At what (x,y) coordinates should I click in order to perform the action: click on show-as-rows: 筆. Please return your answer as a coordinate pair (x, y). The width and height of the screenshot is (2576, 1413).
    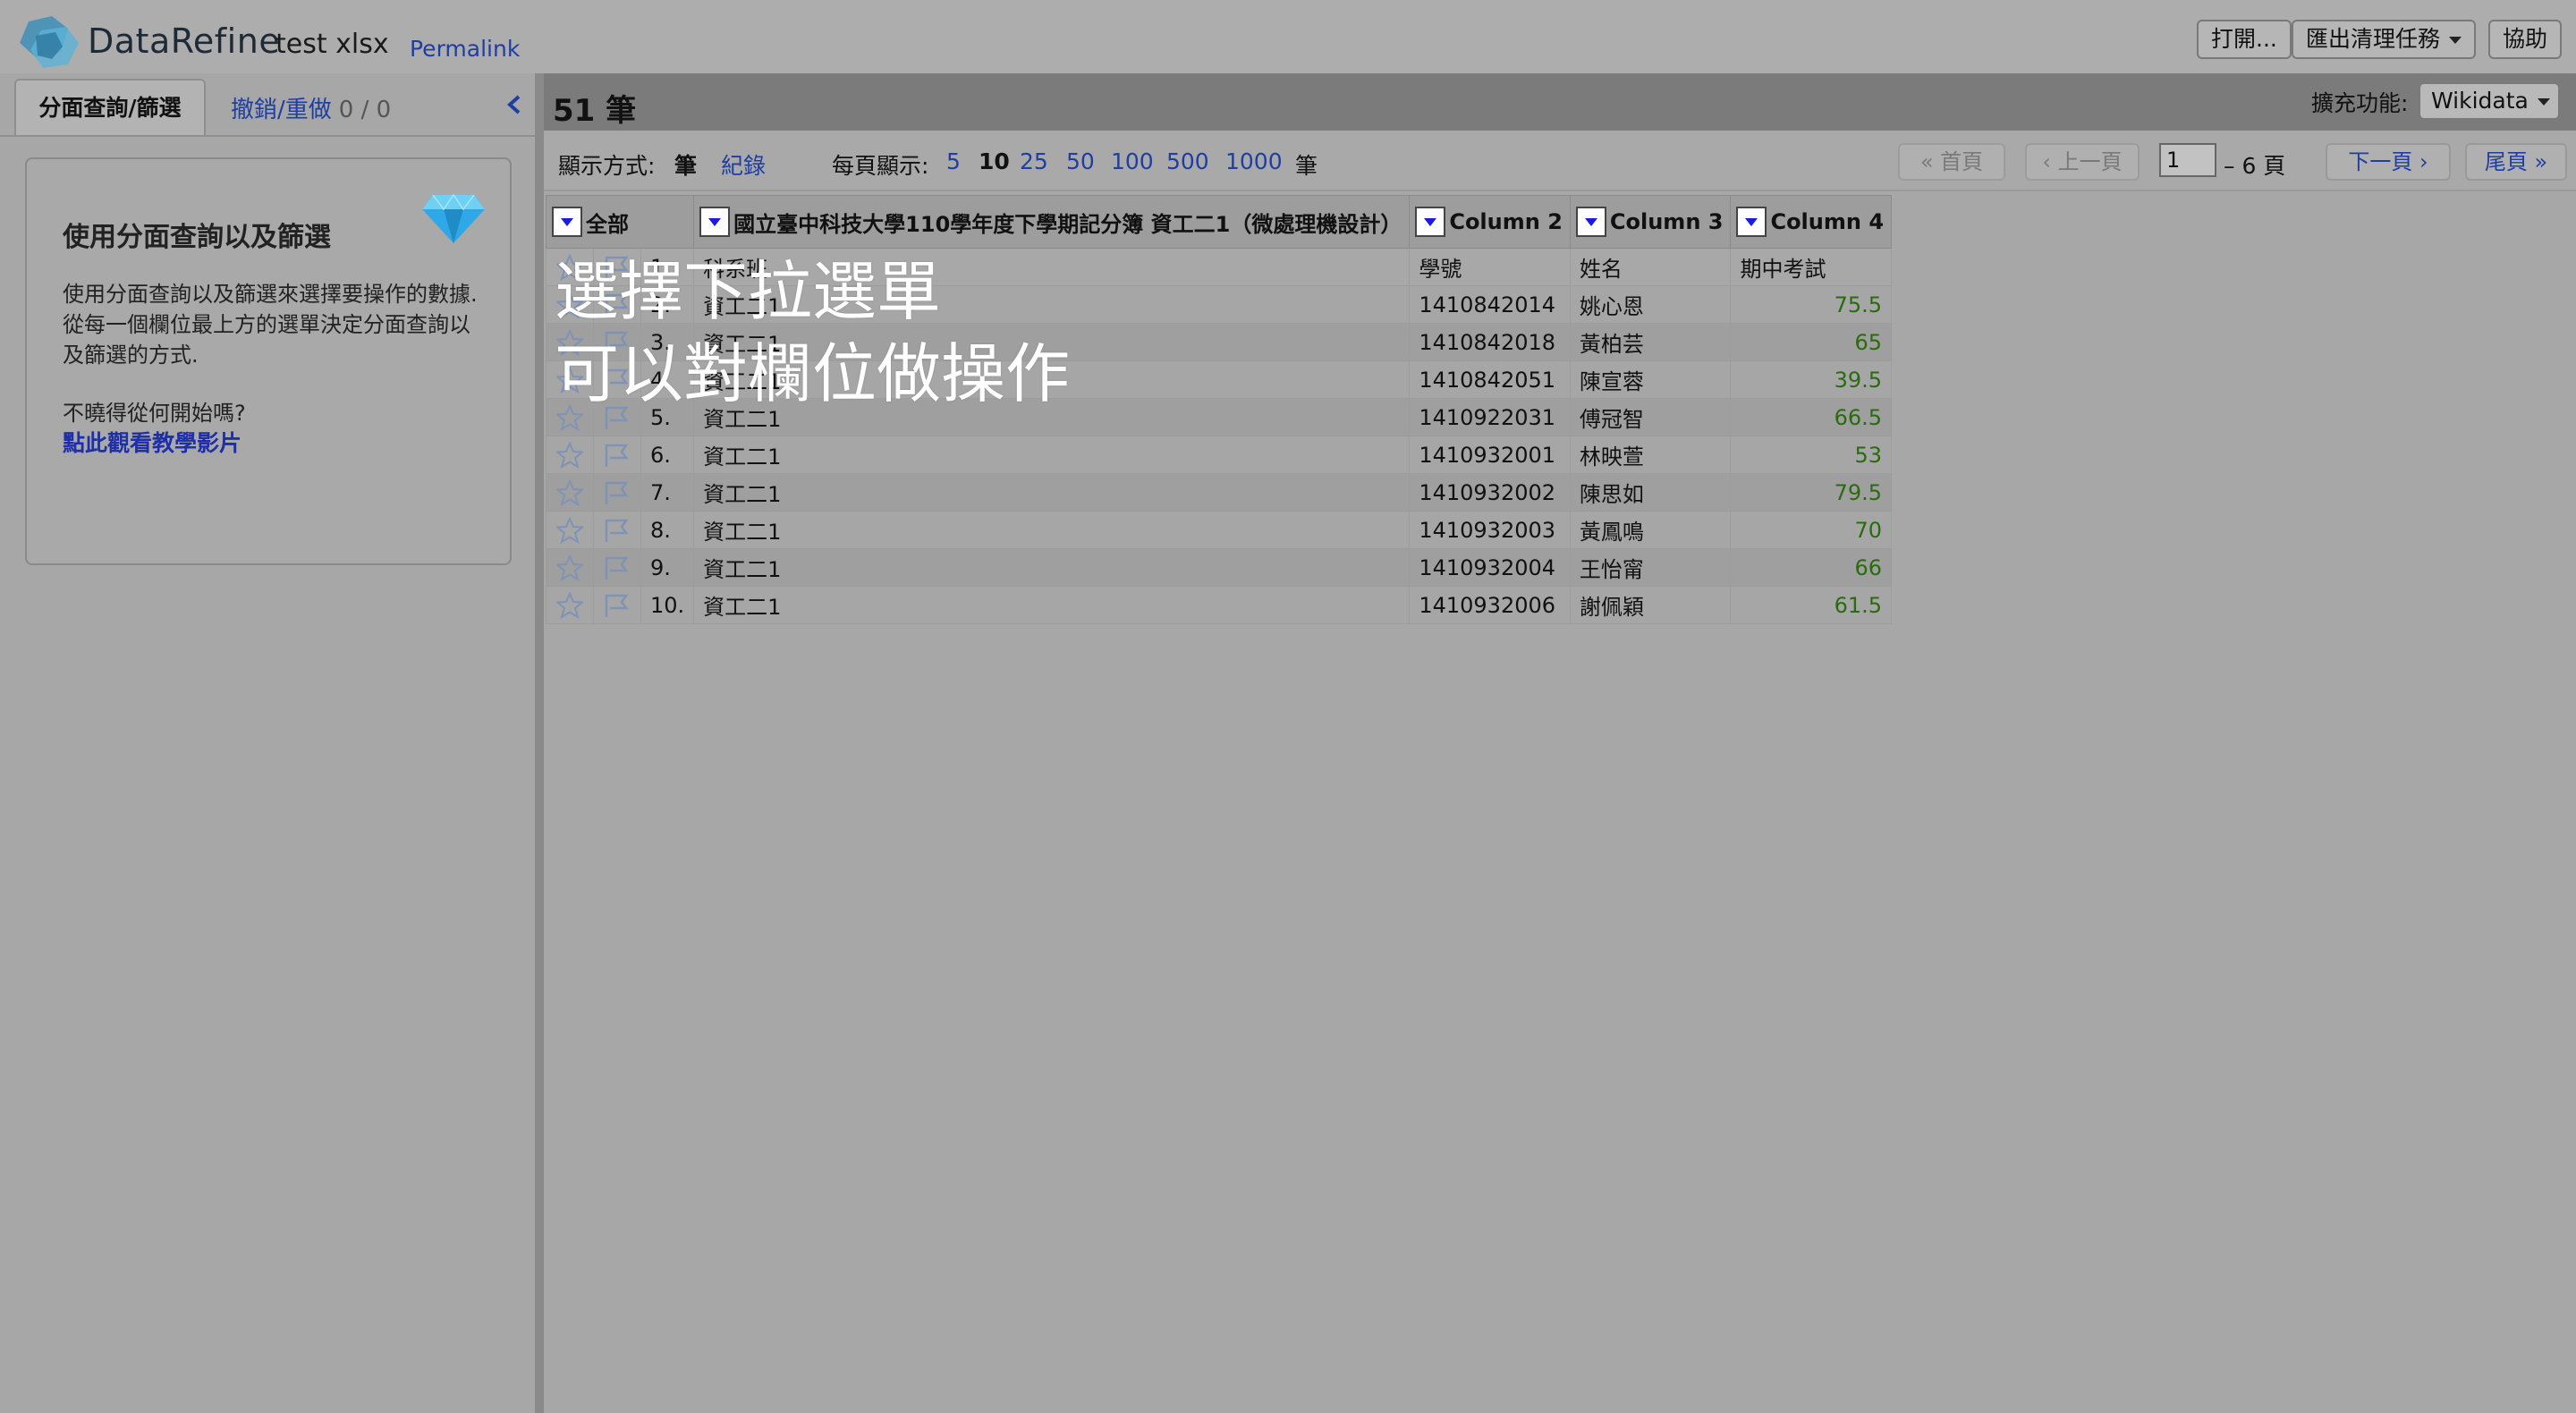
    Looking at the image, I should click on (685, 164).